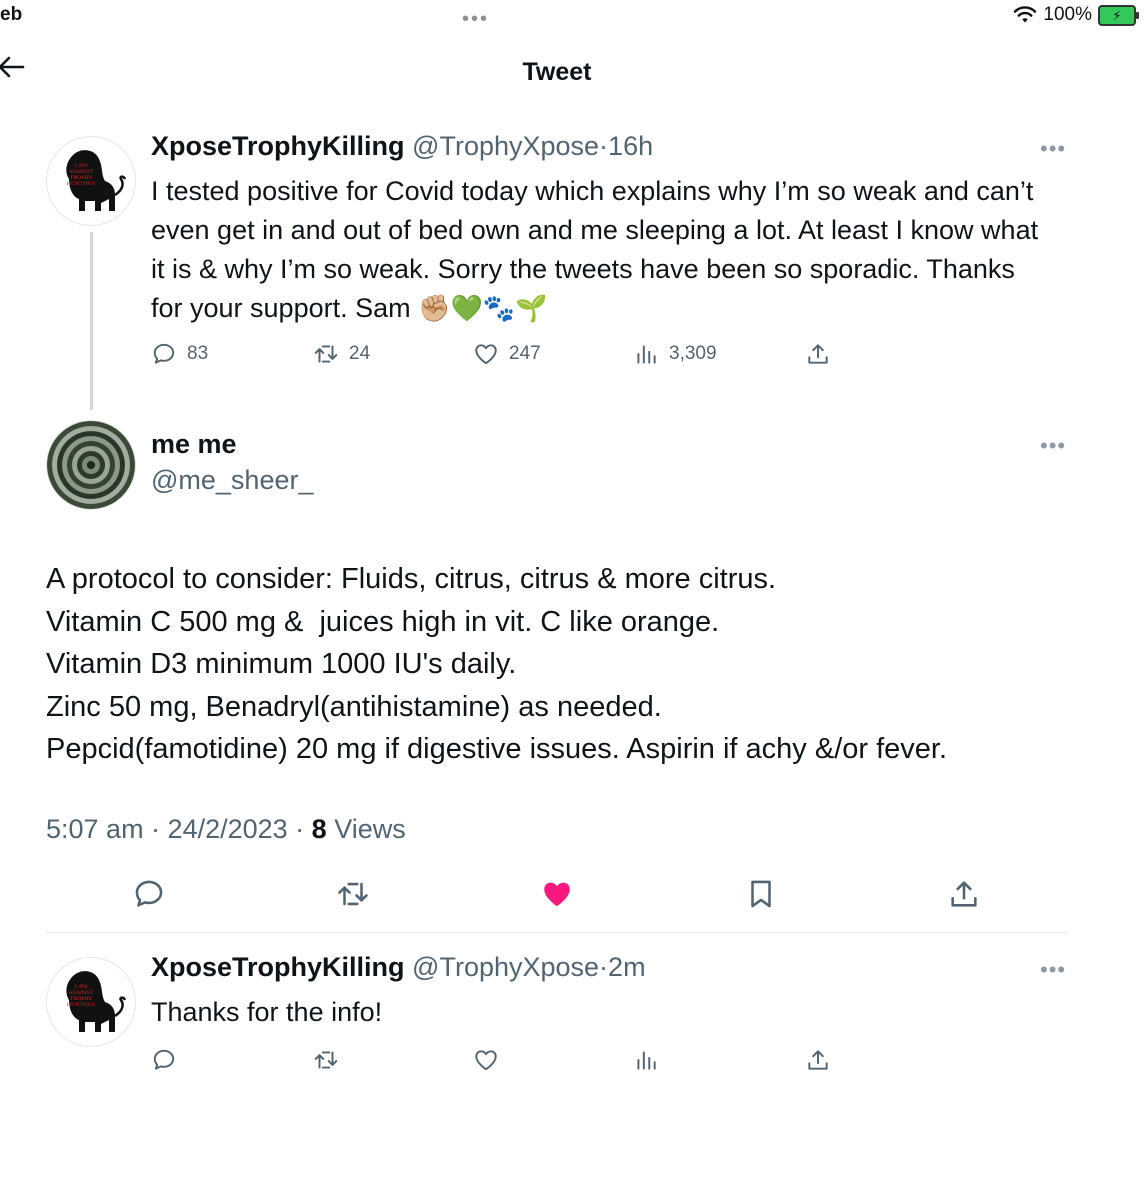 The height and width of the screenshot is (1200, 1144). I want to click on divider, so click(557, 932).